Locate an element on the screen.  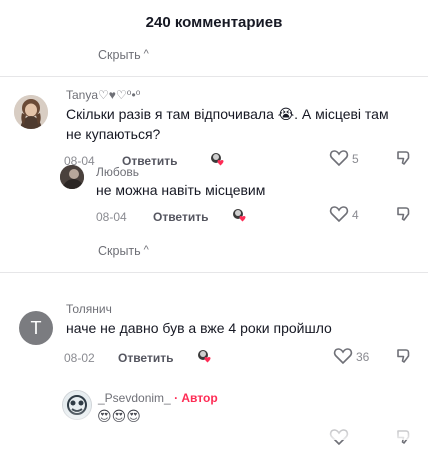
comment-date: 08-04 is located at coordinates (111, 217).